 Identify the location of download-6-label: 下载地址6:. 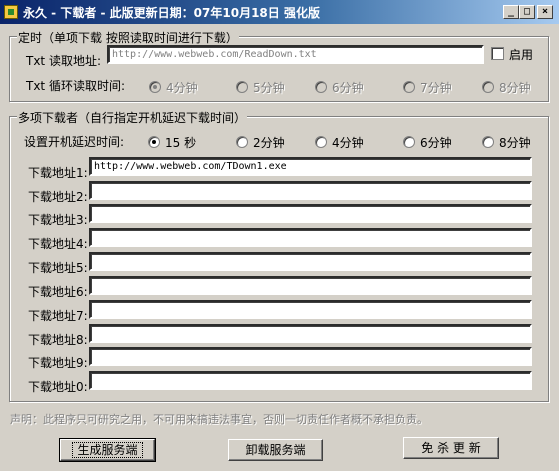
(58, 292).